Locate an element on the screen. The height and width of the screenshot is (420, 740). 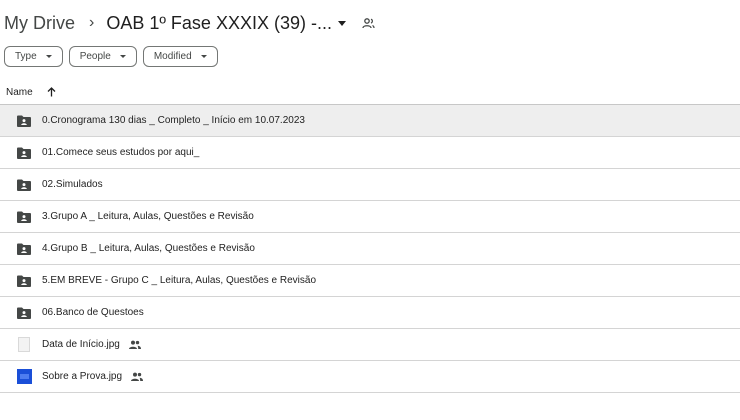
modified-filter-chip: Modified is located at coordinates (180, 56).